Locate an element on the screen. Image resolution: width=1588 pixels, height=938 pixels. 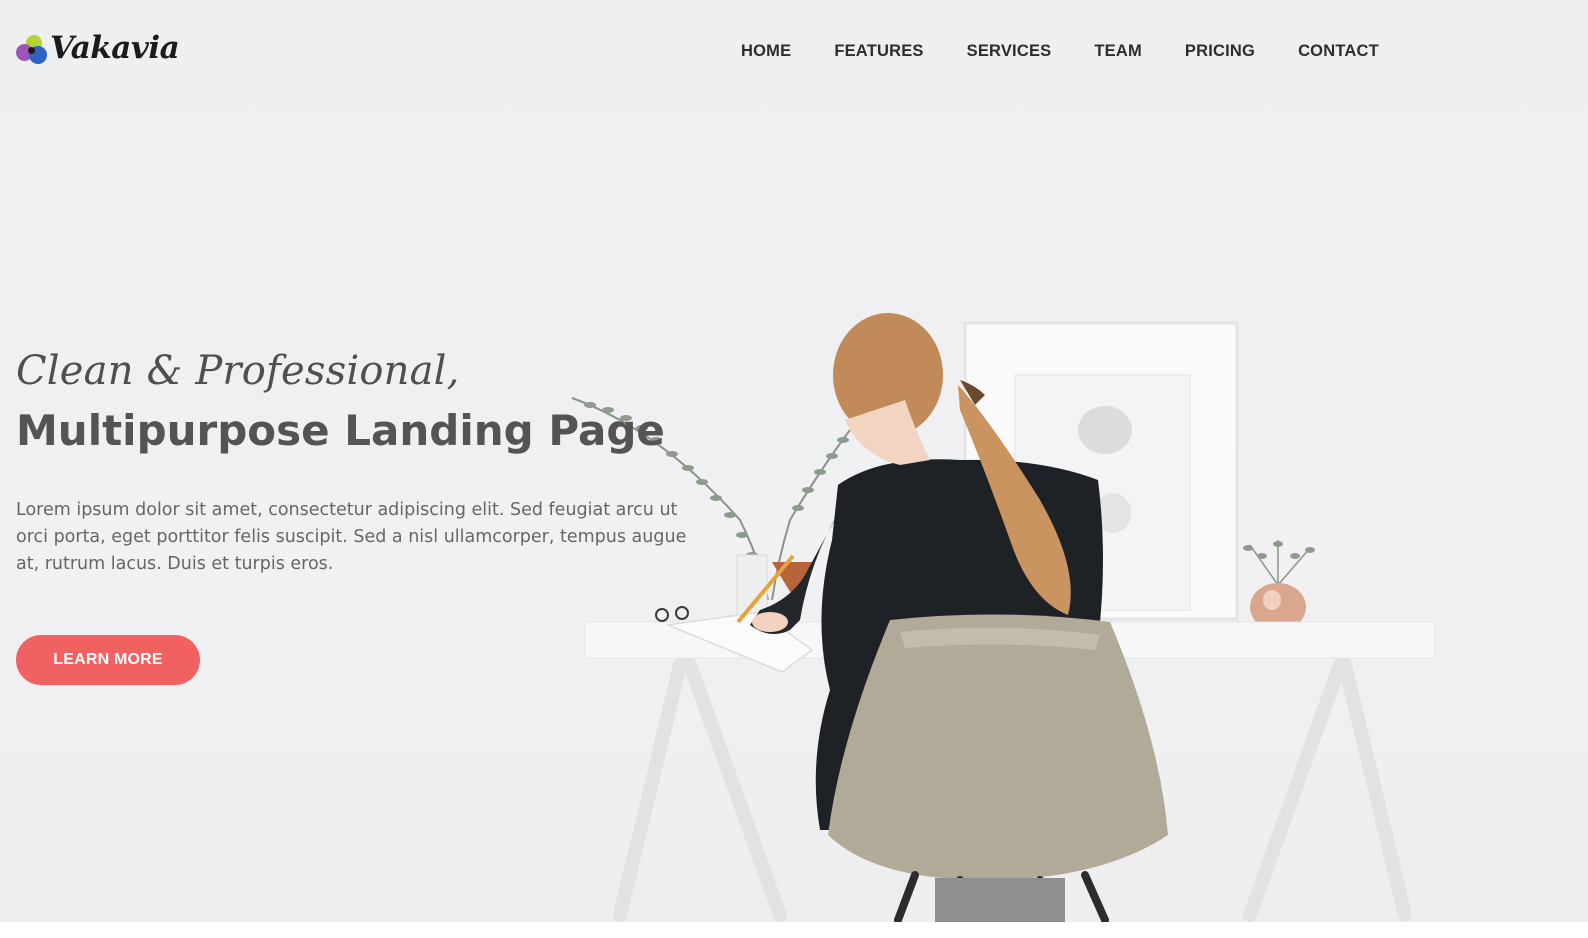
page-bottom-strip is located at coordinates (794, 930).